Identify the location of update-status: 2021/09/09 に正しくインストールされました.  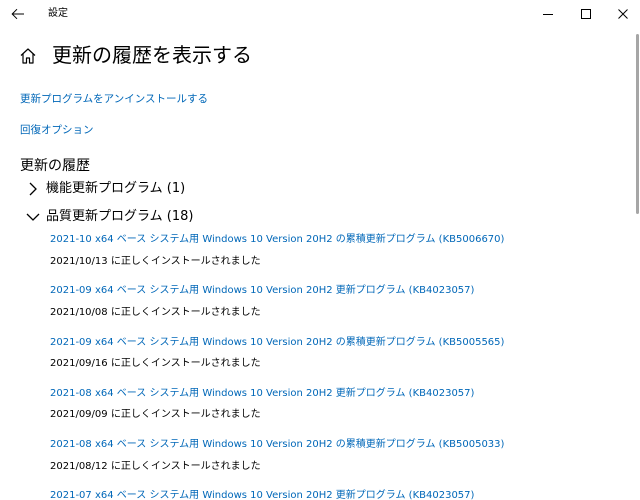
(155, 414).